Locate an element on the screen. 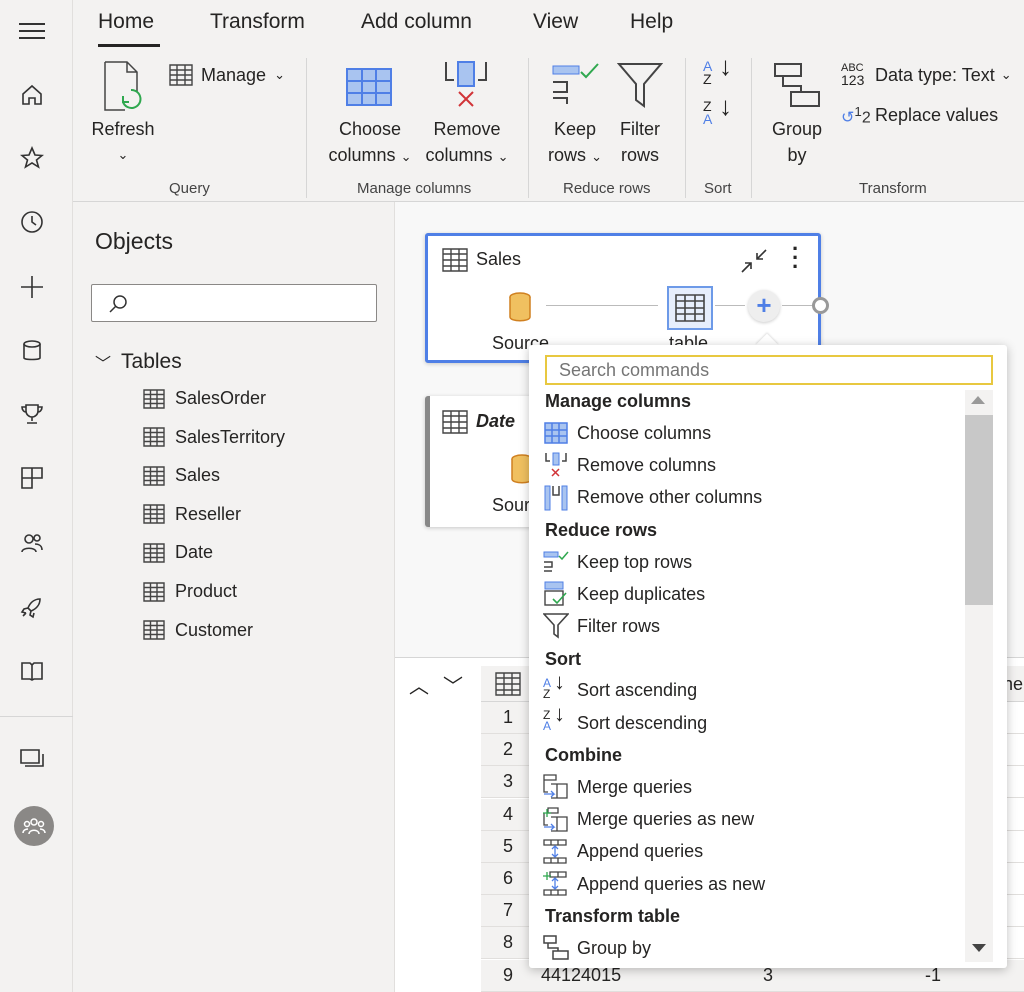  add-step-button: + is located at coordinates (764, 306).